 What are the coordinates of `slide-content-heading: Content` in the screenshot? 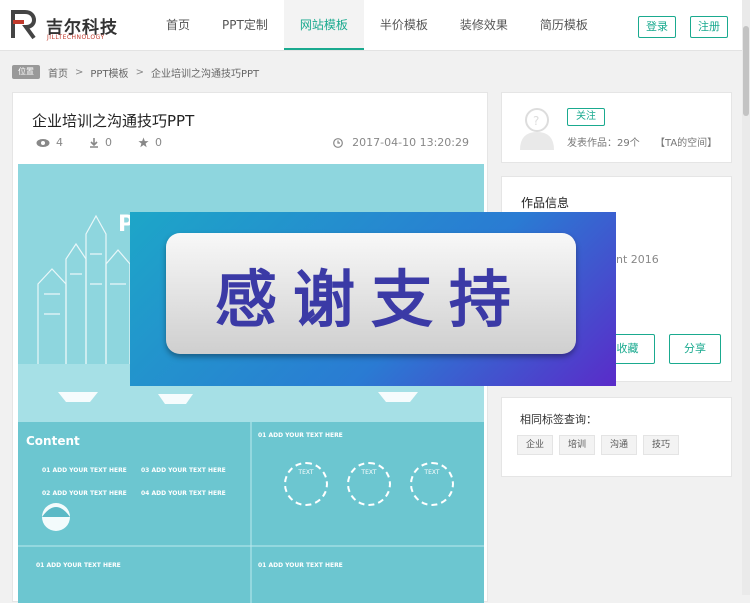 It's located at (53, 441).